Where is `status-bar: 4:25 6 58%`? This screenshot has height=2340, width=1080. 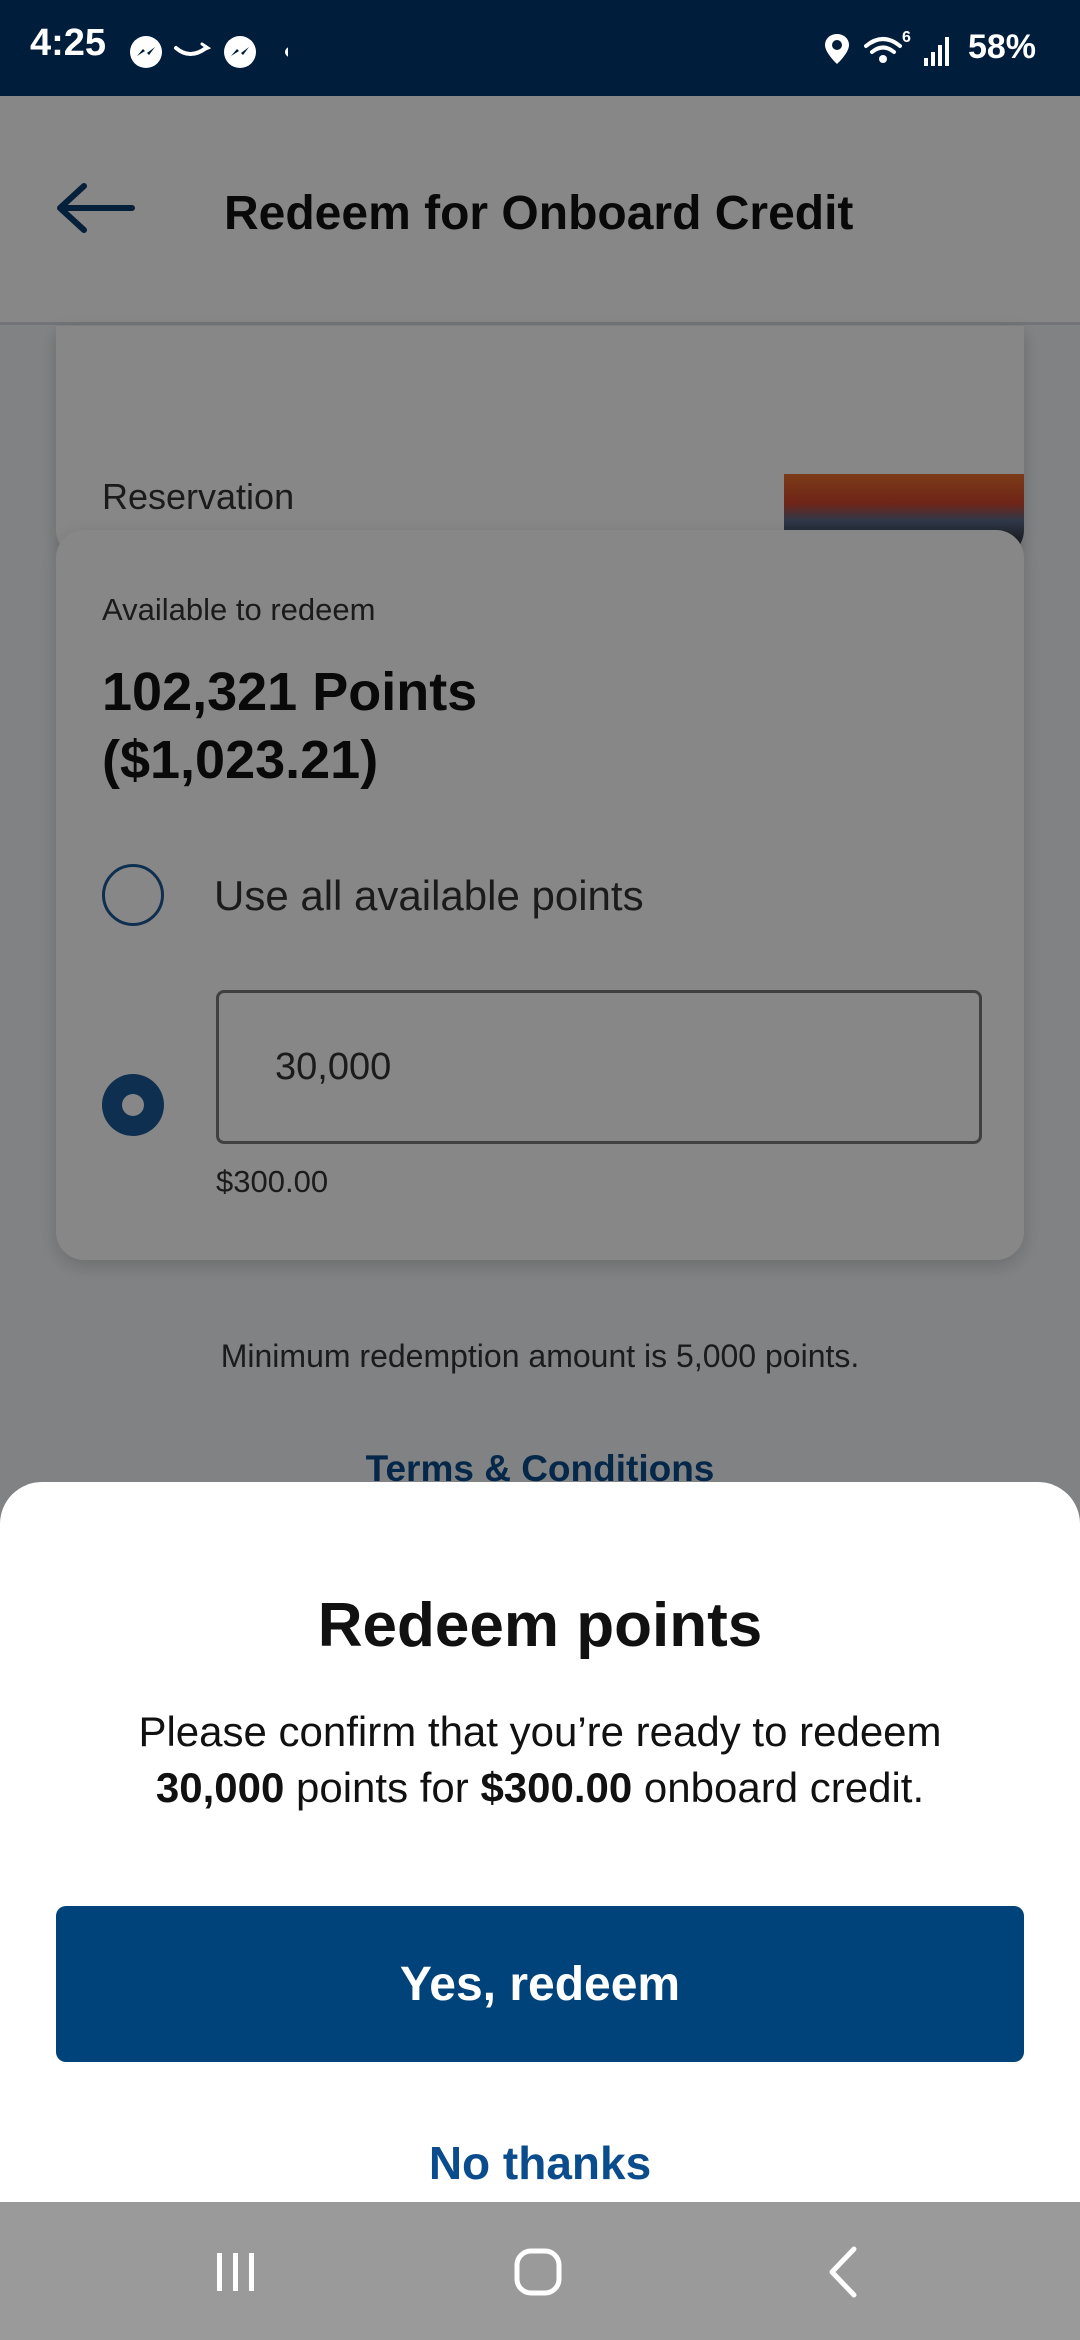 status-bar: 4:25 6 58% is located at coordinates (540, 48).